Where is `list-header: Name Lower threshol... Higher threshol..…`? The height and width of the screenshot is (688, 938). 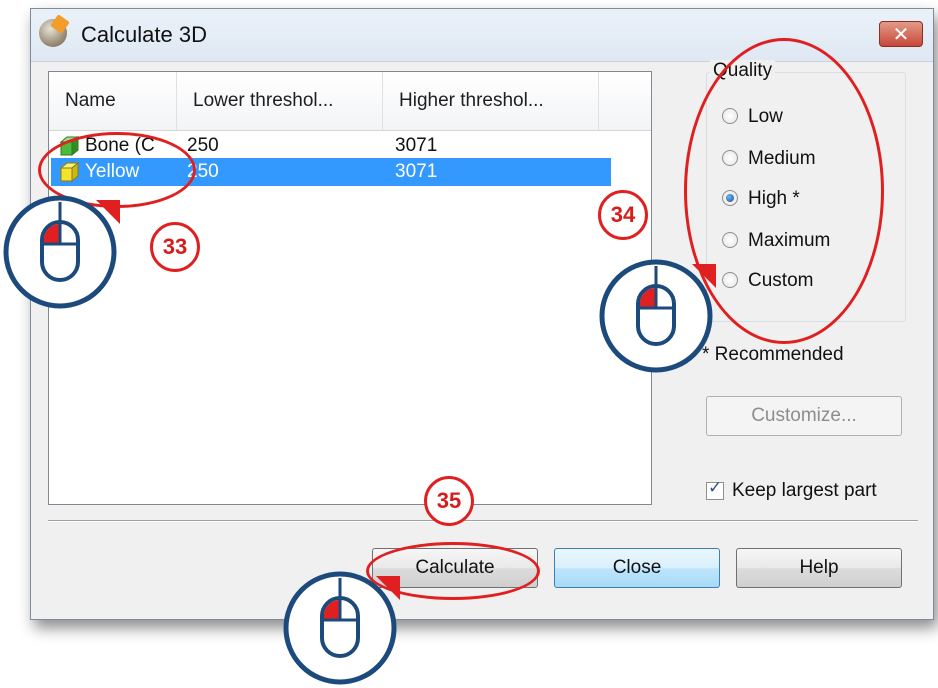 list-header: Name Lower threshol... Higher threshol..… is located at coordinates (350, 101).